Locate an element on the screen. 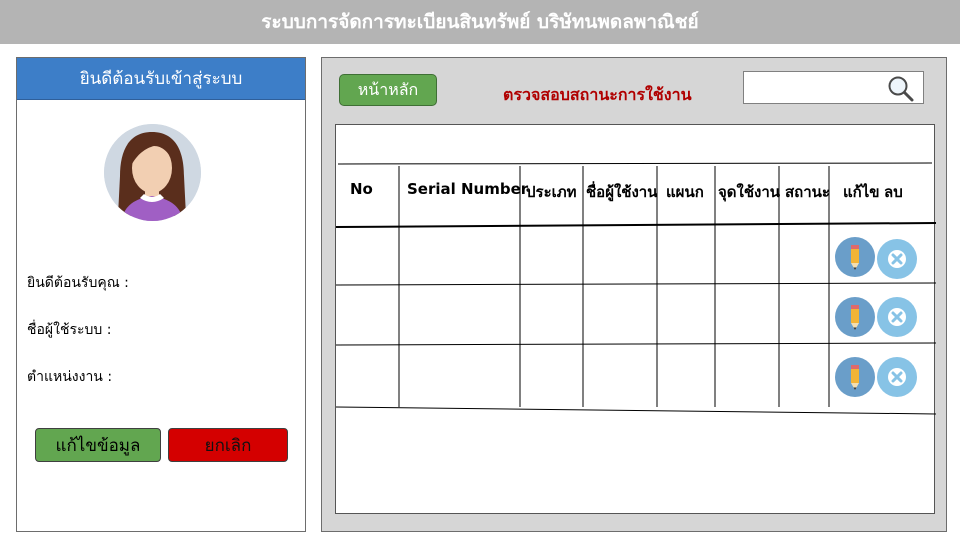  search-icon is located at coordinates (901, 89).